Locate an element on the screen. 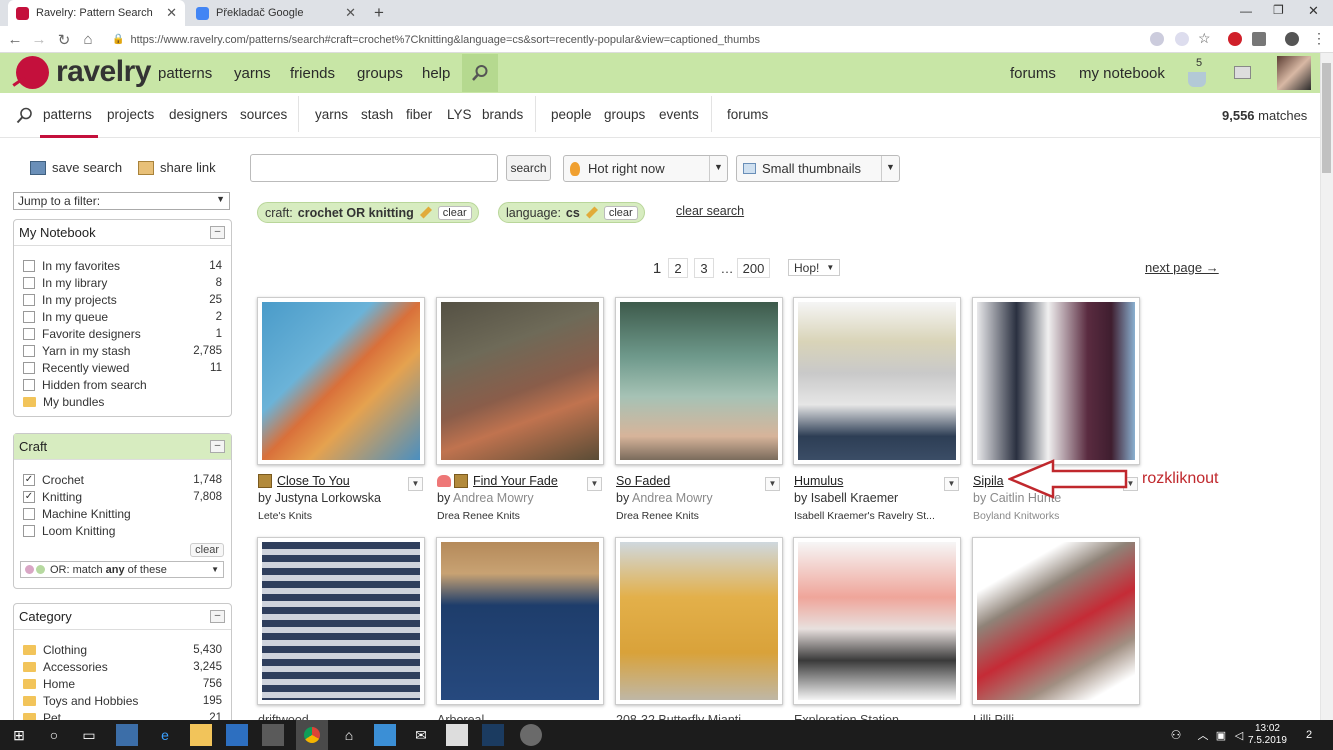  subnav-yarns: yarns is located at coordinates (331, 114).